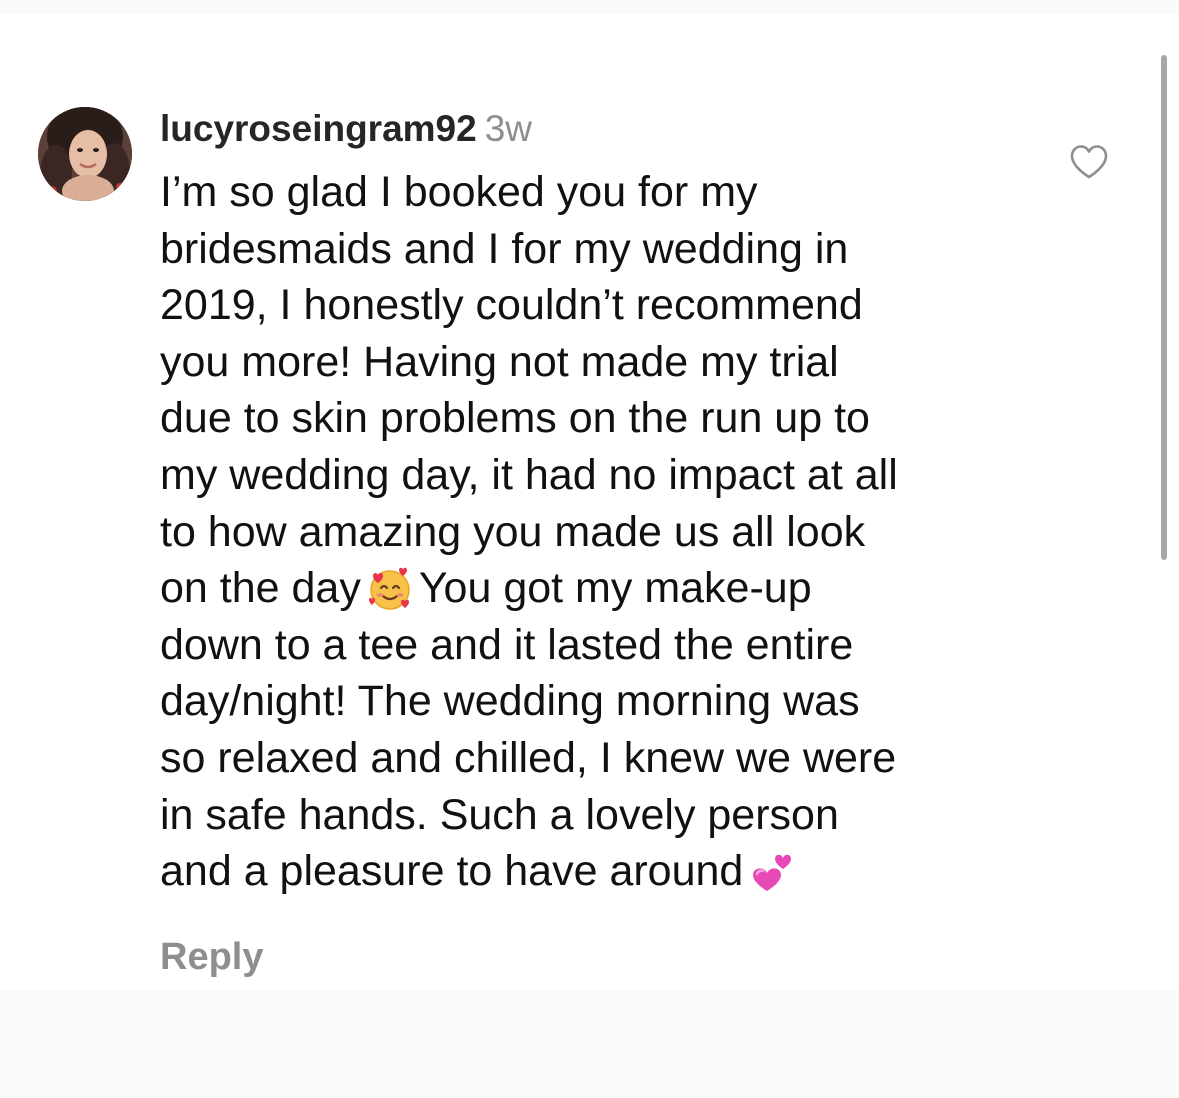 This screenshot has width=1179, height=1098. Describe the element at coordinates (260, 588) in the screenshot. I see `comment-line-segment: on the day` at that location.